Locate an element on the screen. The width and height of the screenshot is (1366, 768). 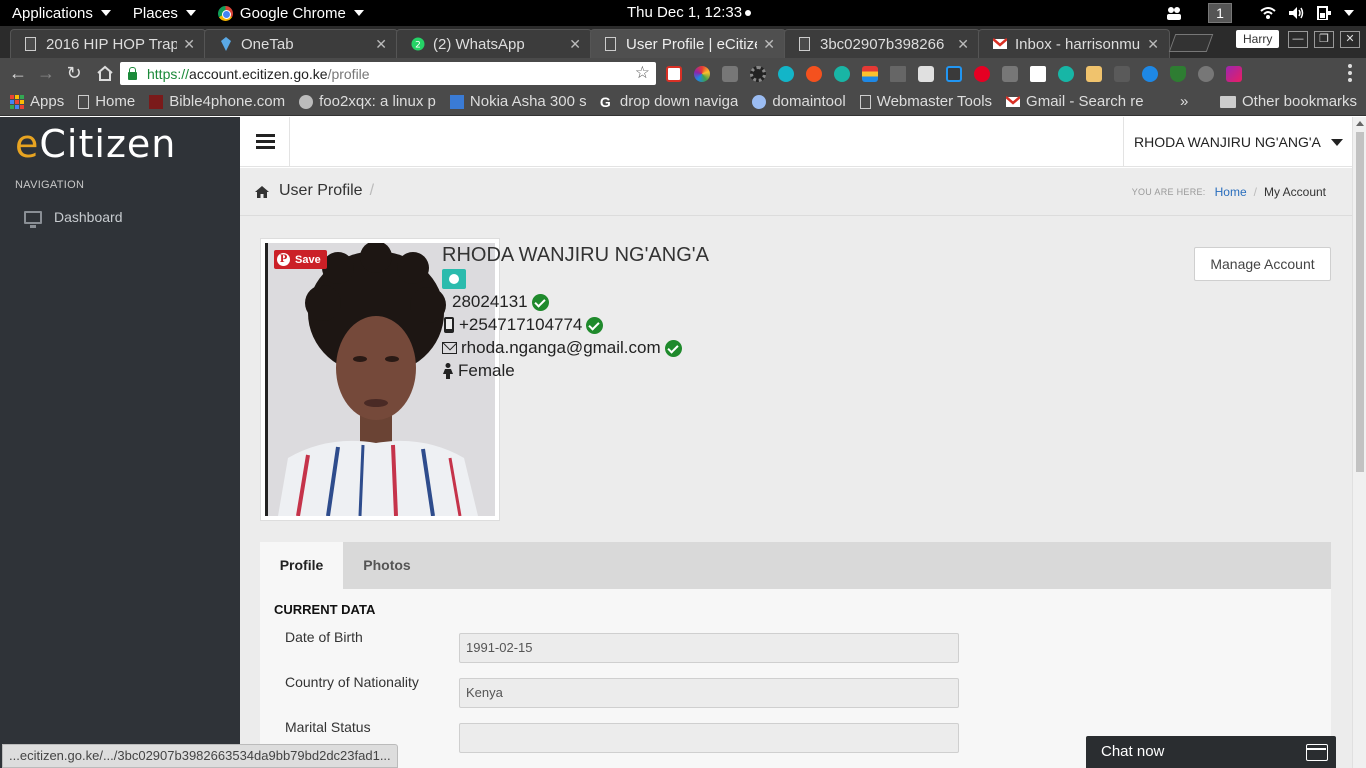
unicorn-icon is located at coordinates (926, 73).